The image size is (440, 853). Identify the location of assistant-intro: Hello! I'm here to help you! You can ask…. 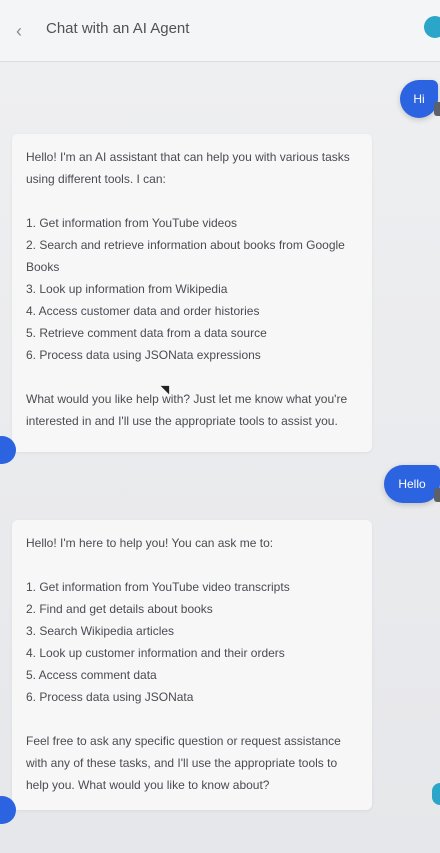
(150, 543).